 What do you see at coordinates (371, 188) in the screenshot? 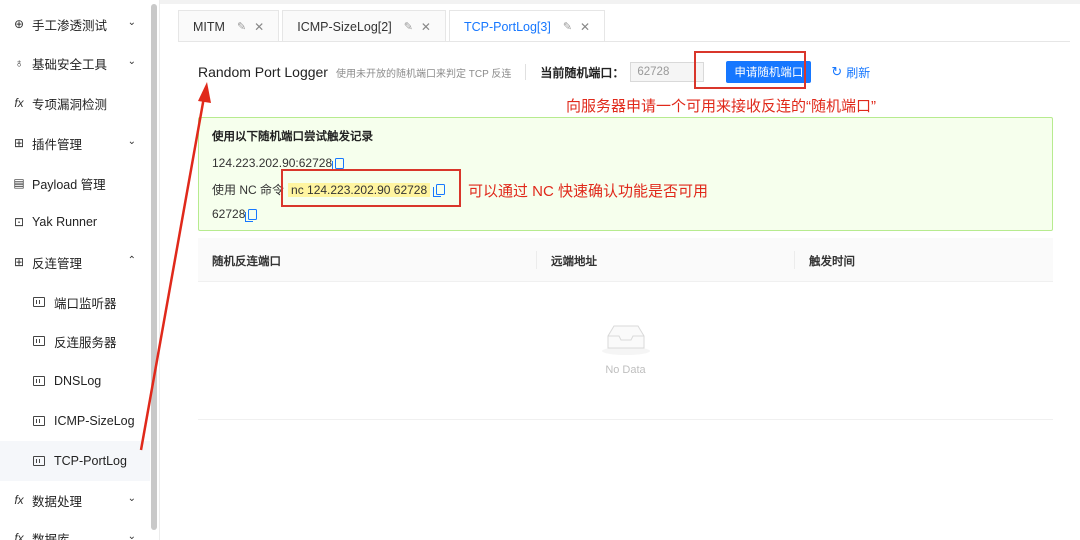
I see `highlight-box-nc-command` at bounding box center [371, 188].